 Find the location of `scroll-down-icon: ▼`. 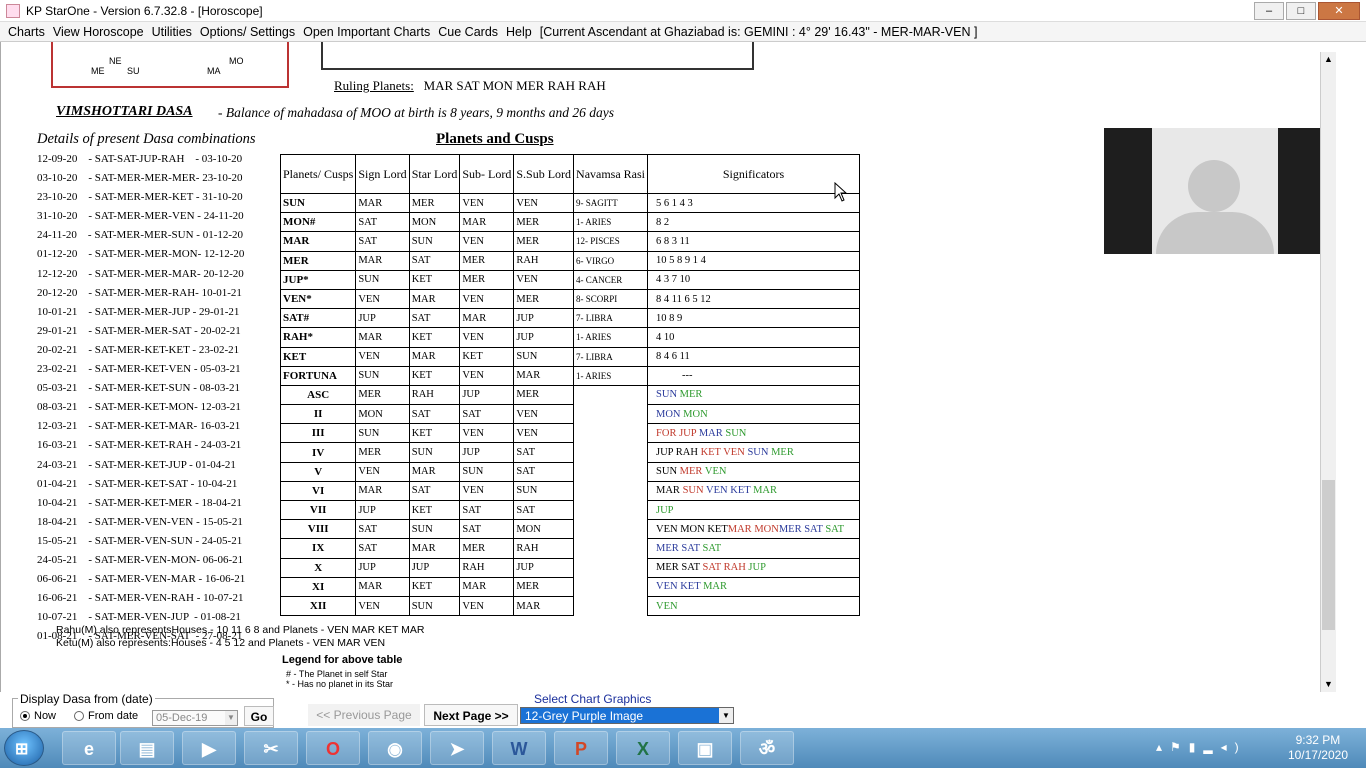

scroll-down-icon: ▼ is located at coordinates (1328, 684).